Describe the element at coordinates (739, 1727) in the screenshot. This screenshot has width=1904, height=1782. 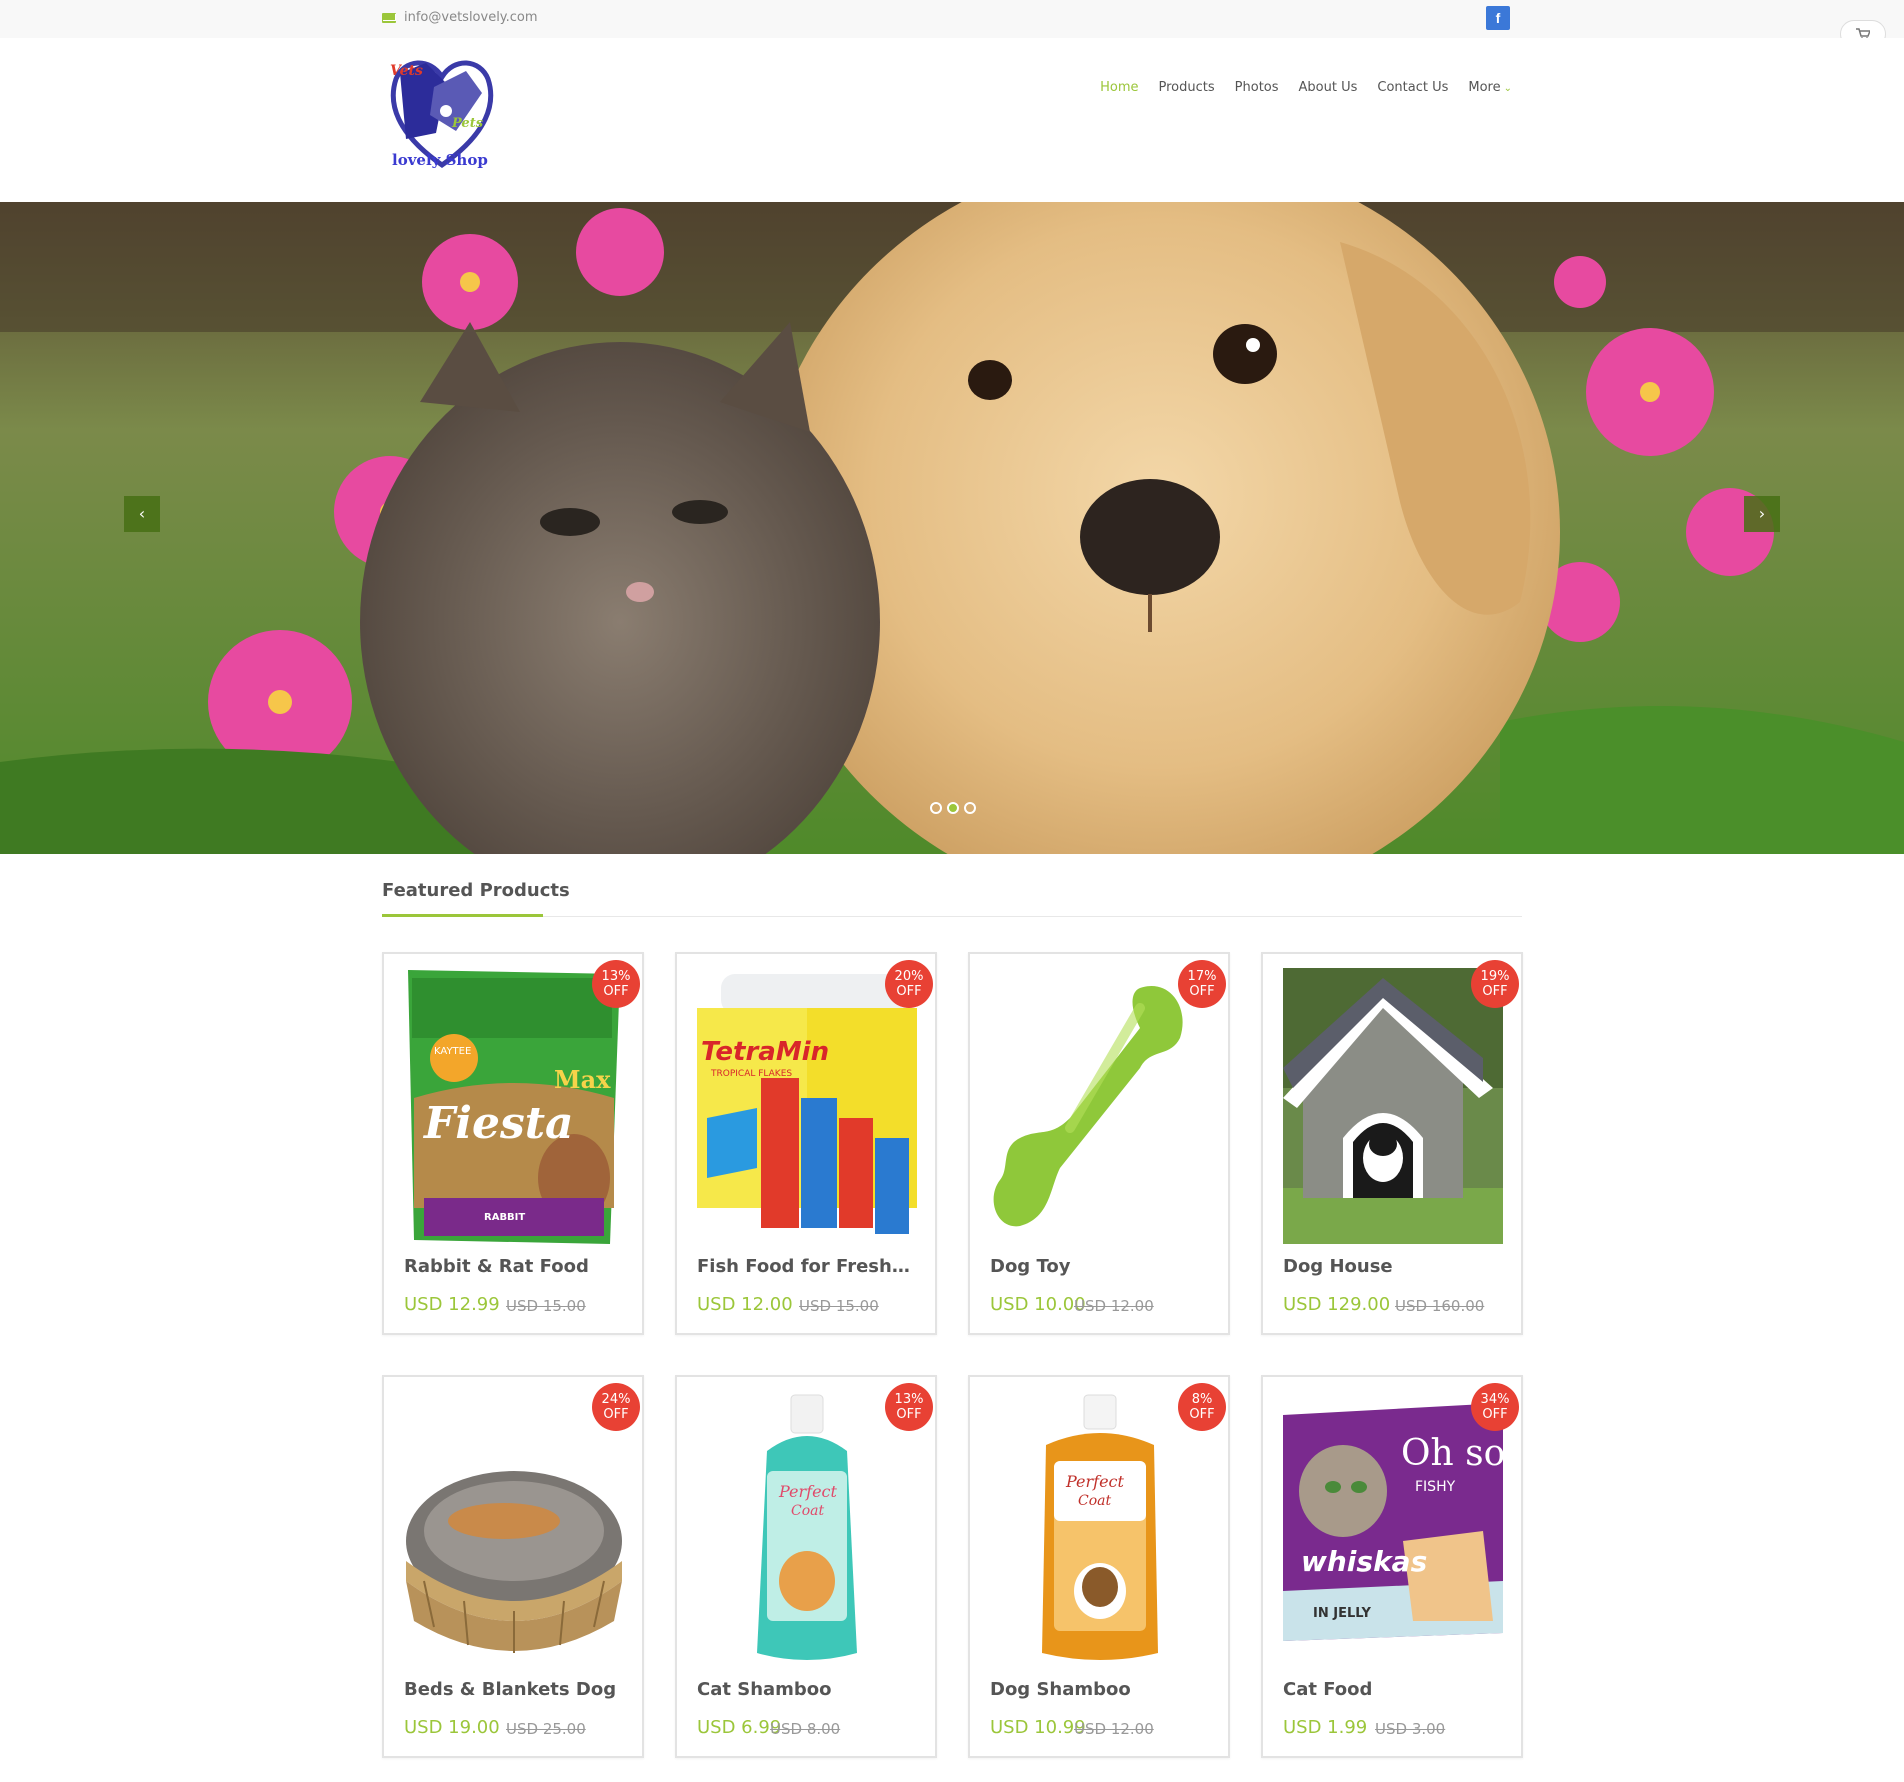
I see `product-price: USD 6.99` at that location.